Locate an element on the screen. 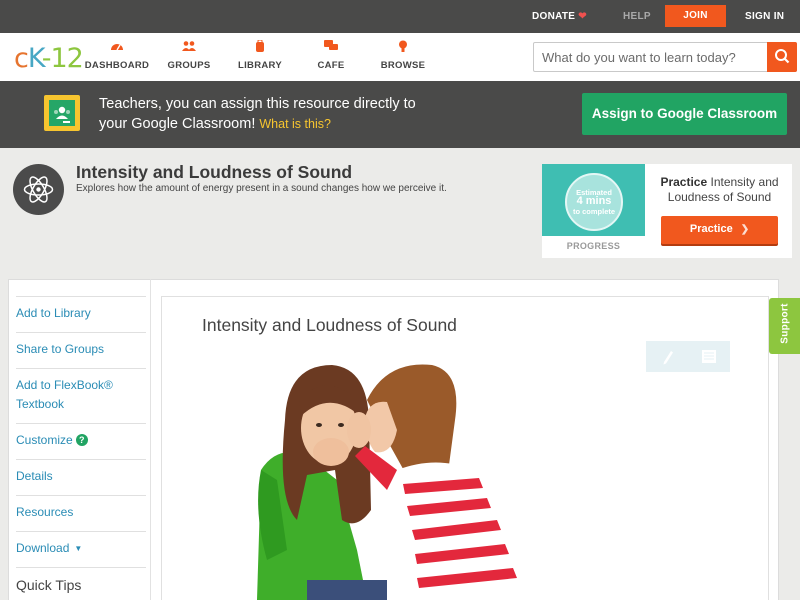 The height and width of the screenshot is (600, 800). estimated-complete: to complete is located at coordinates (594, 211).